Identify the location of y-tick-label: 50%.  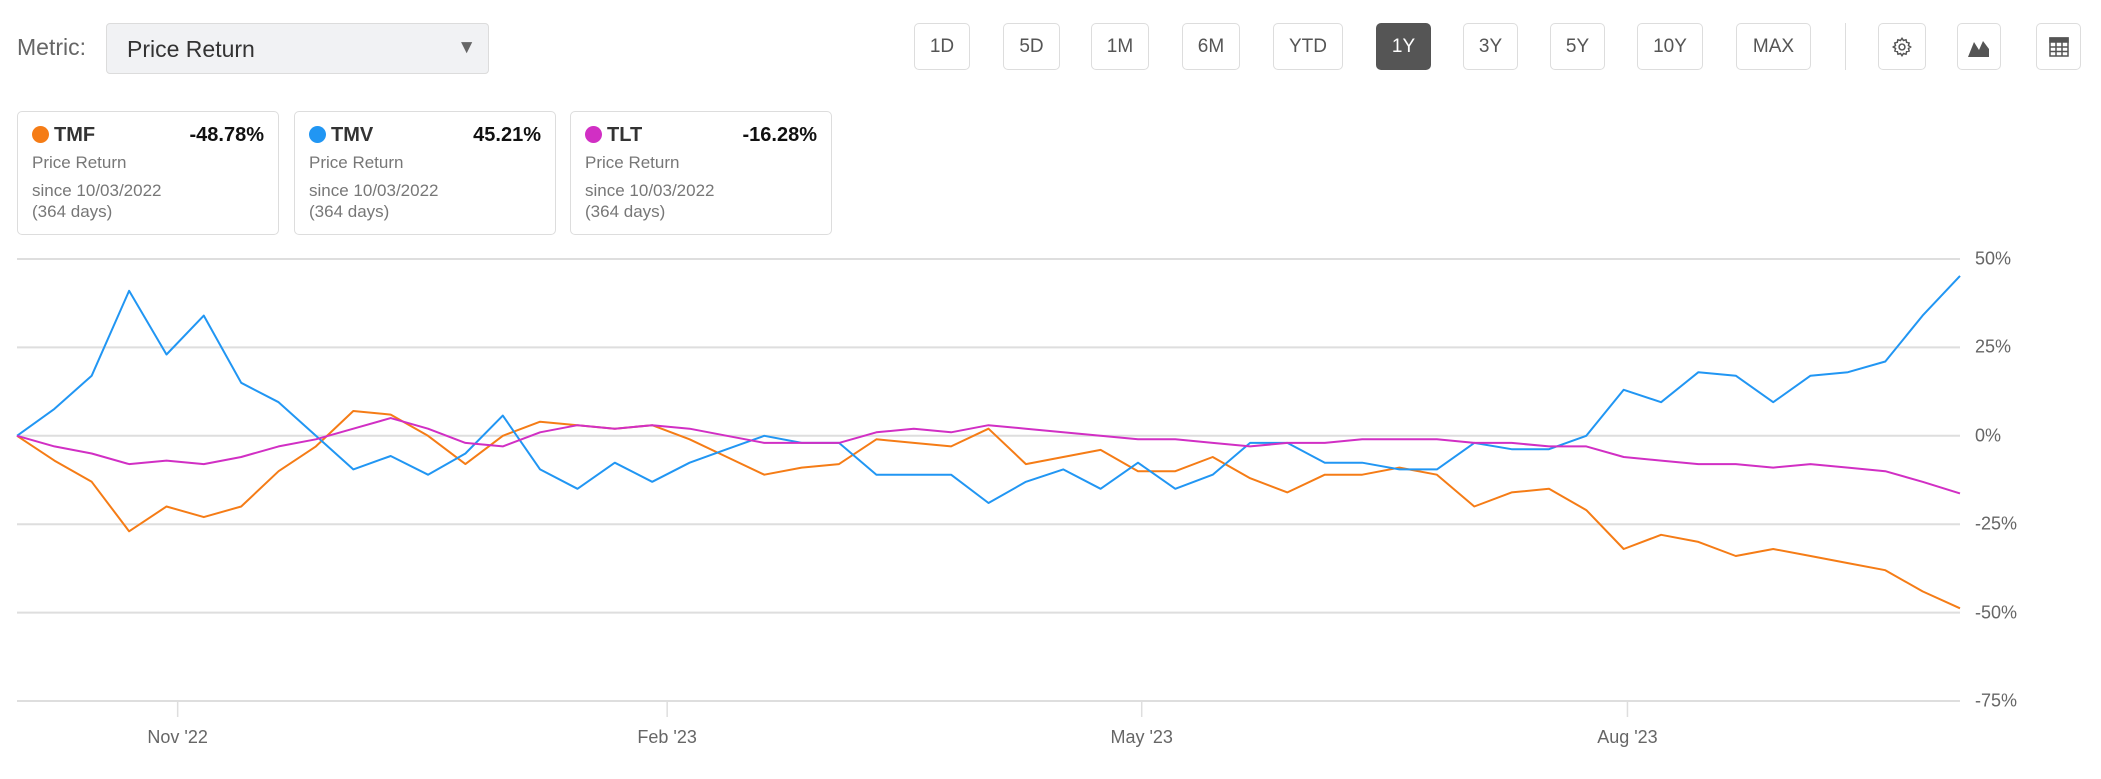
(1993, 258).